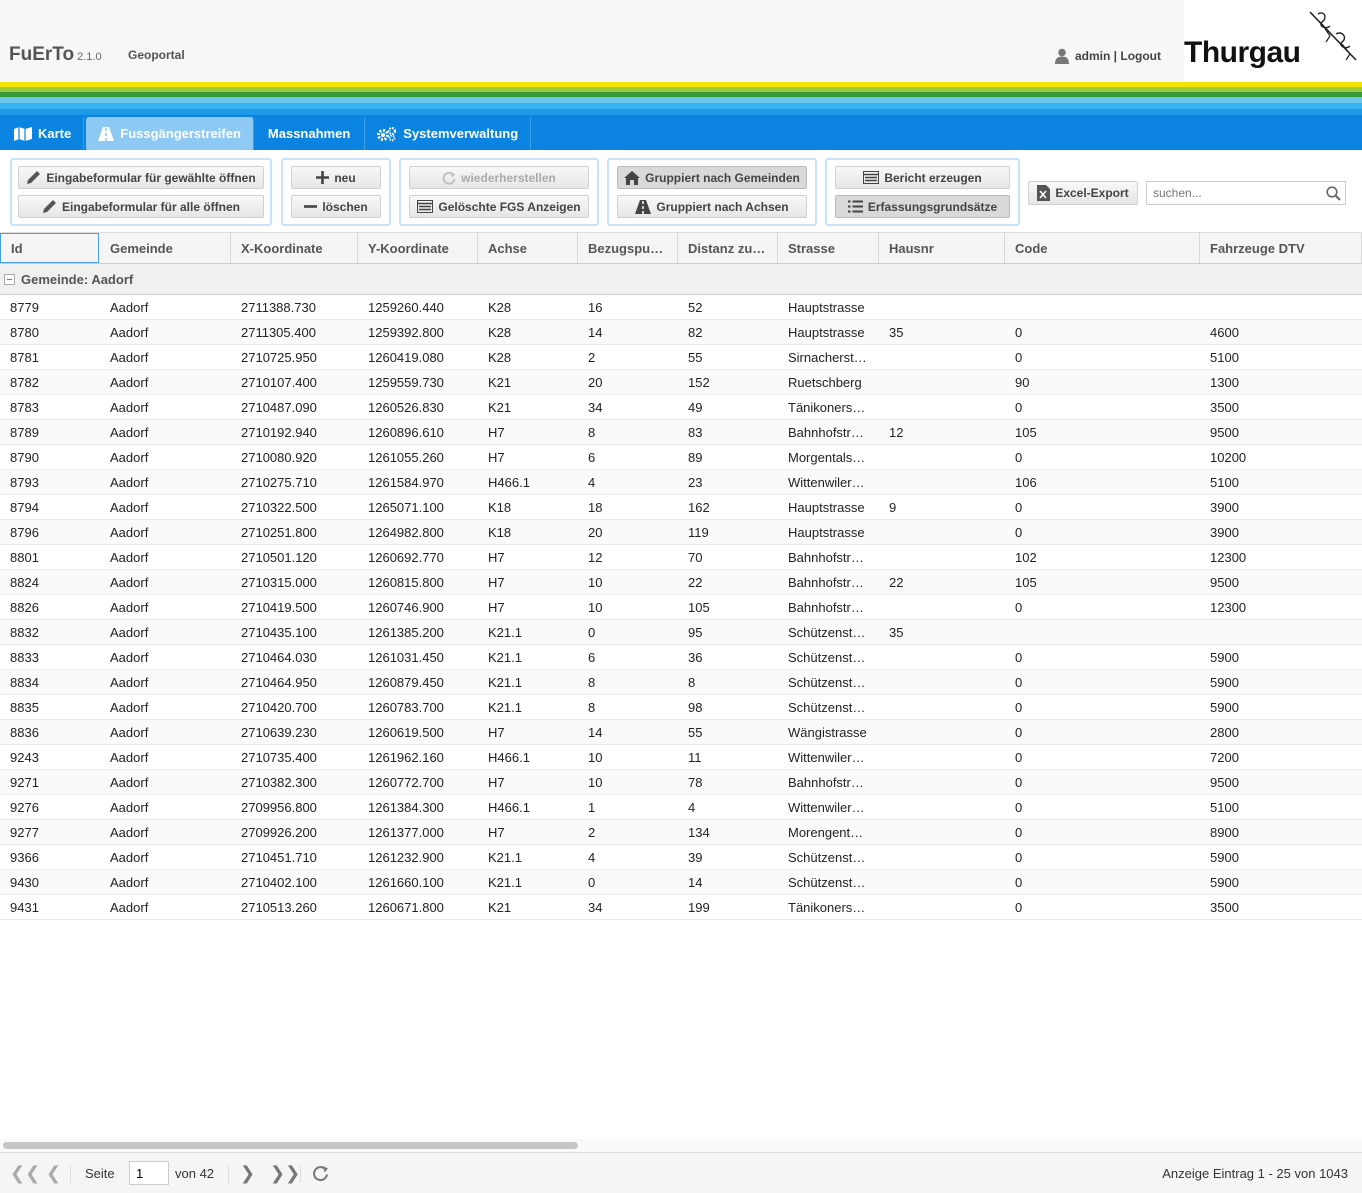 The height and width of the screenshot is (1193, 1362). What do you see at coordinates (528, 248) in the screenshot?
I see `column-header-achse: Achse` at bounding box center [528, 248].